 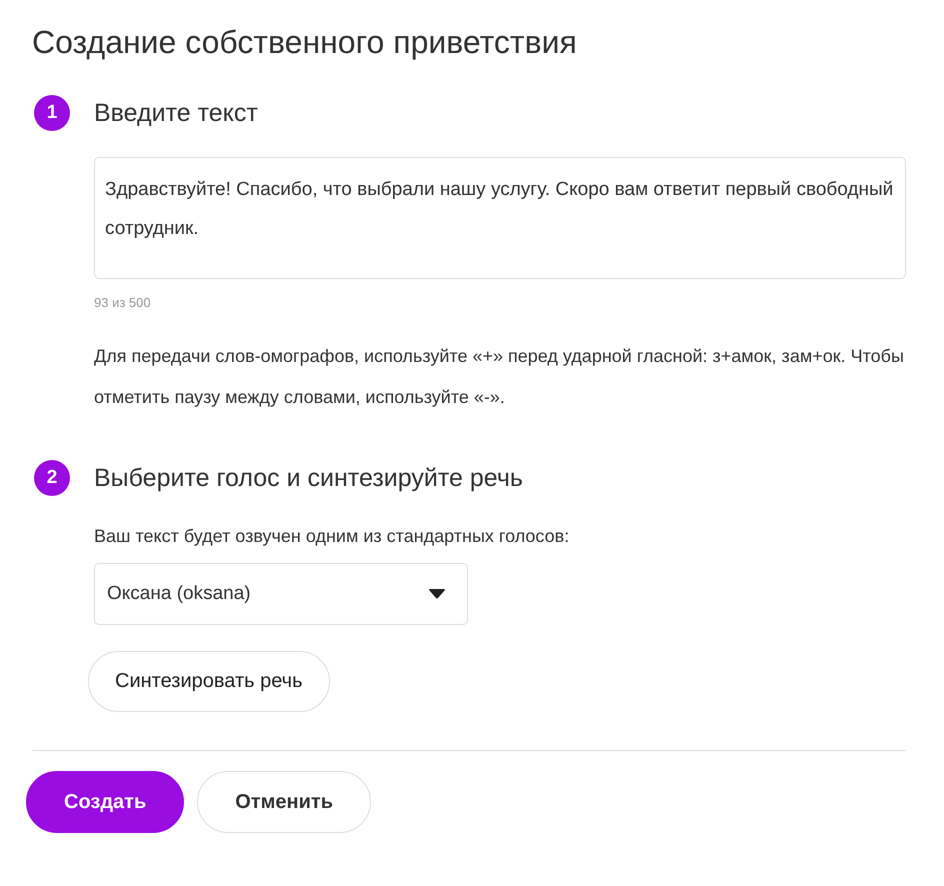 I want to click on page-title: Создание собственного приветствия, so click(x=304, y=42).